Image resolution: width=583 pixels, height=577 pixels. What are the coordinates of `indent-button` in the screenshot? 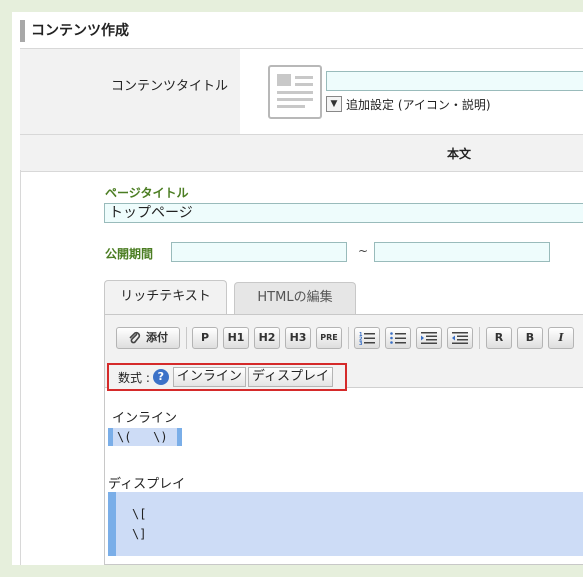 It's located at (429, 338).